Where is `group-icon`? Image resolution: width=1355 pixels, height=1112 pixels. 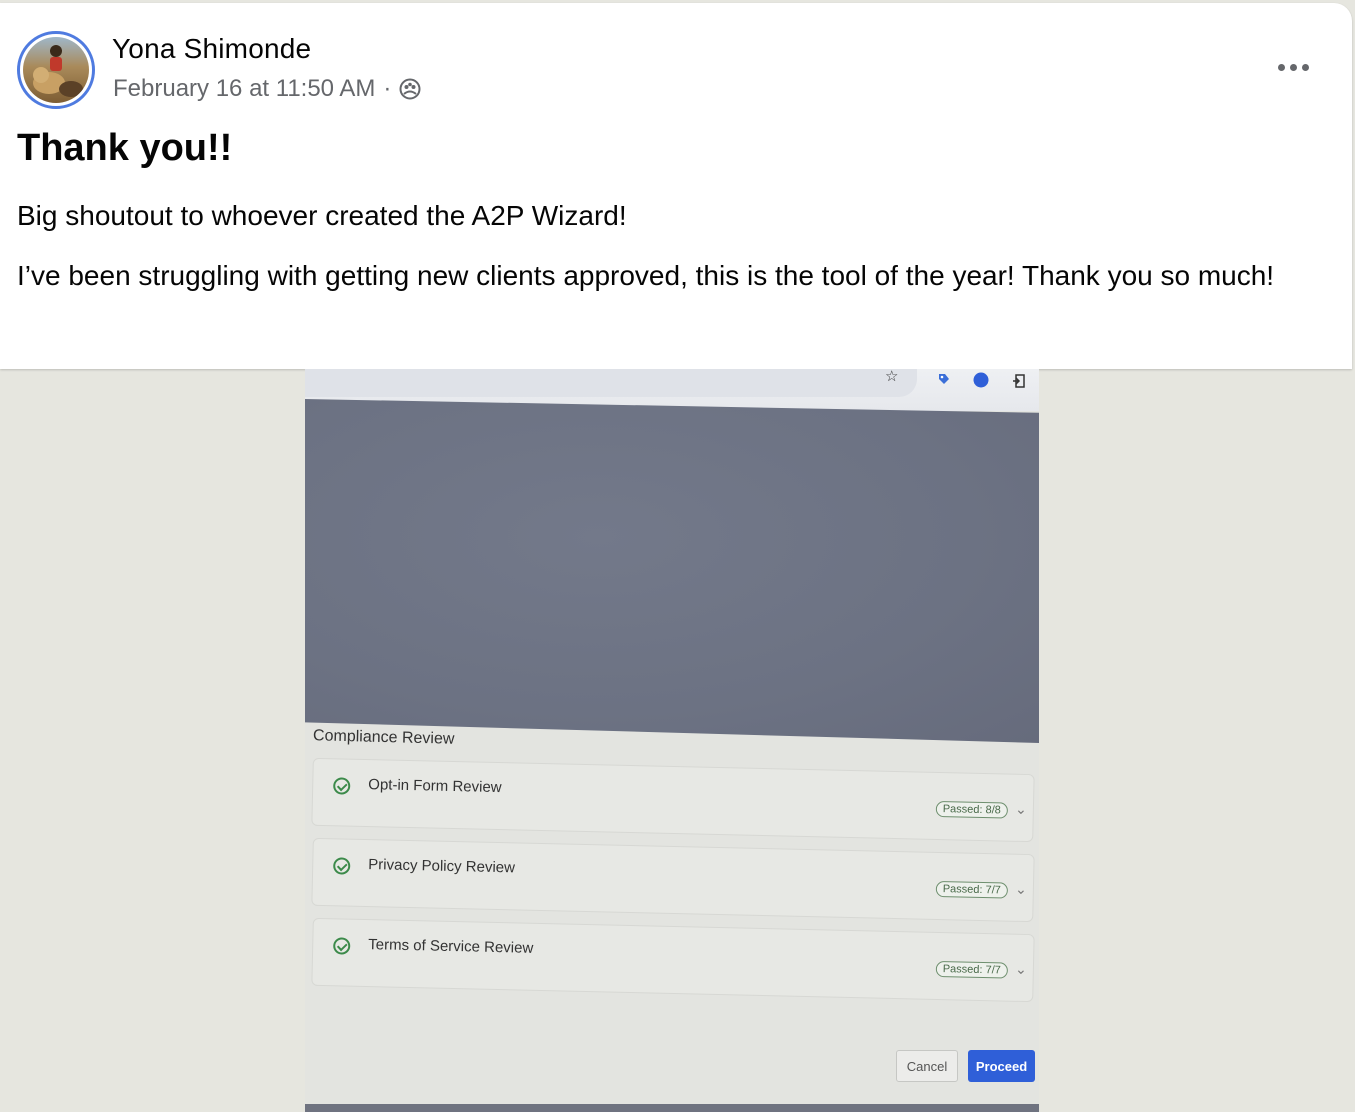 group-icon is located at coordinates (410, 89).